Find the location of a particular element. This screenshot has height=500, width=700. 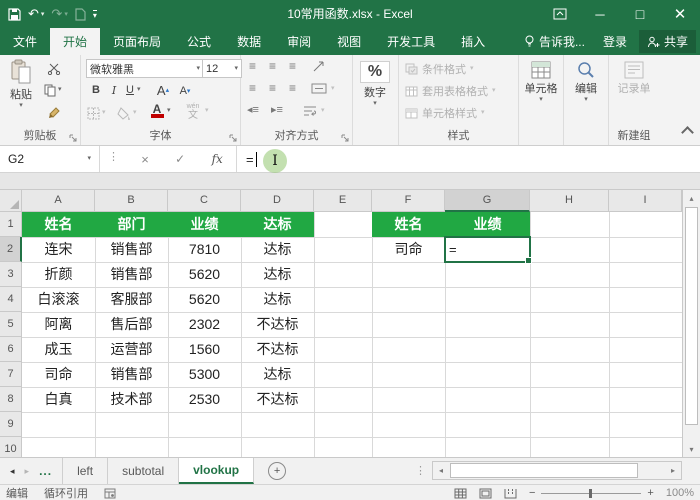

tab-formulas: 公式 is located at coordinates (199, 41).